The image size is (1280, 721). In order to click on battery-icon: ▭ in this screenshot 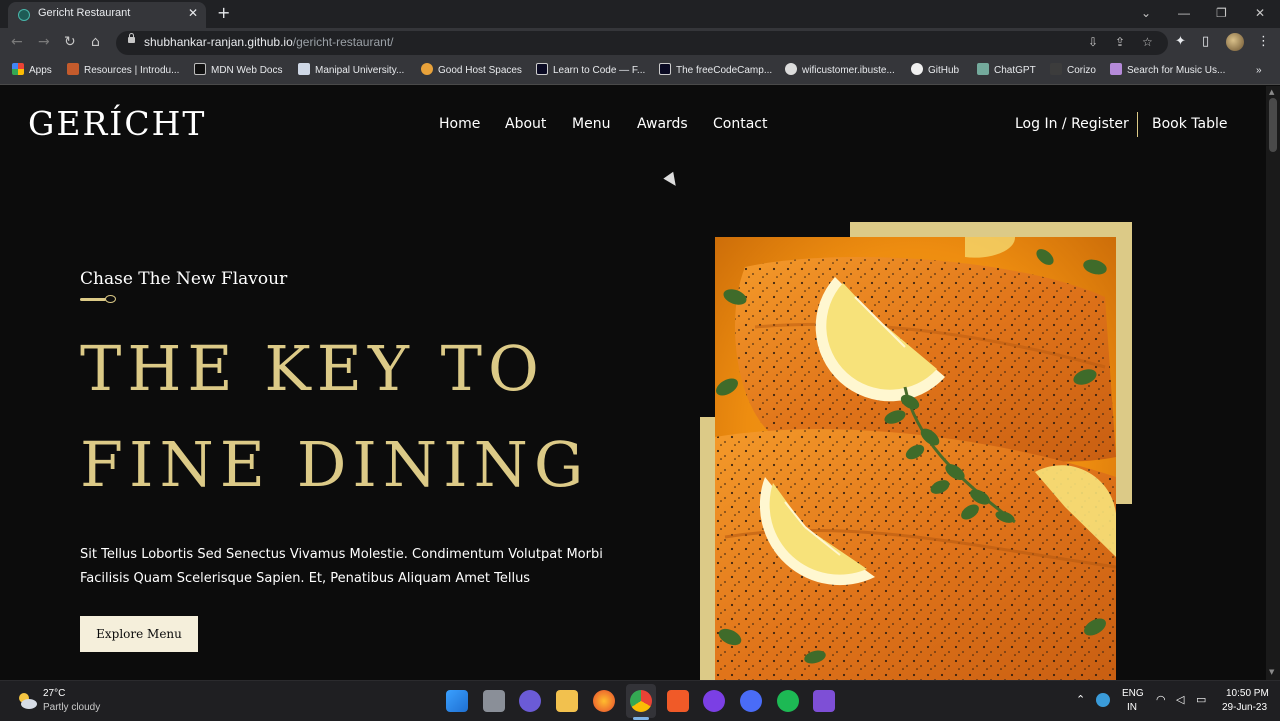, I will do `click(1201, 699)`.